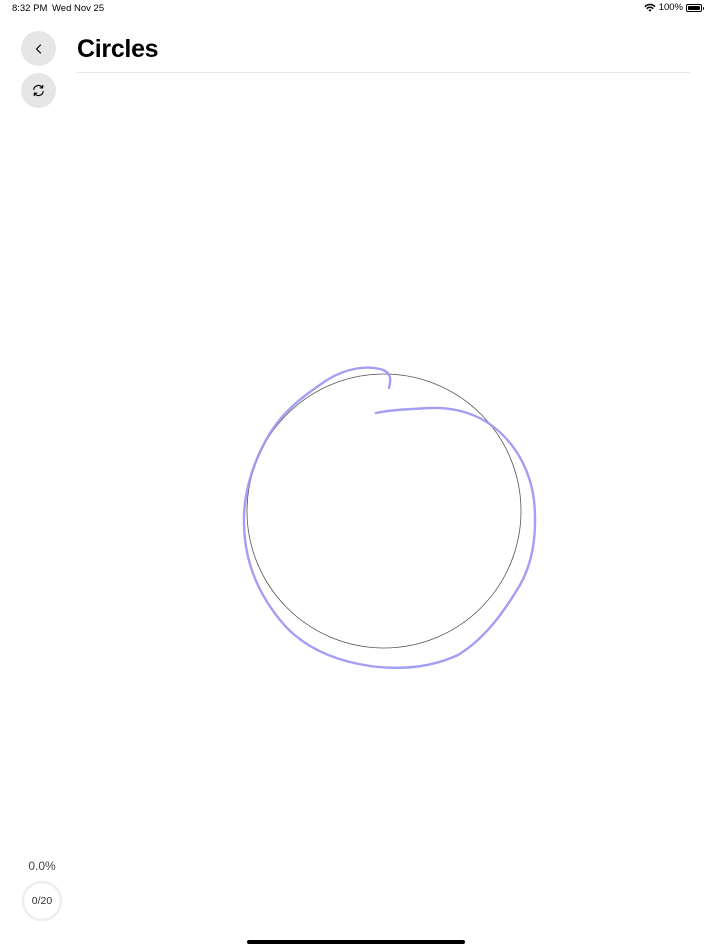 This screenshot has width=712, height=950. What do you see at coordinates (384, 511) in the screenshot?
I see `target-circle` at bounding box center [384, 511].